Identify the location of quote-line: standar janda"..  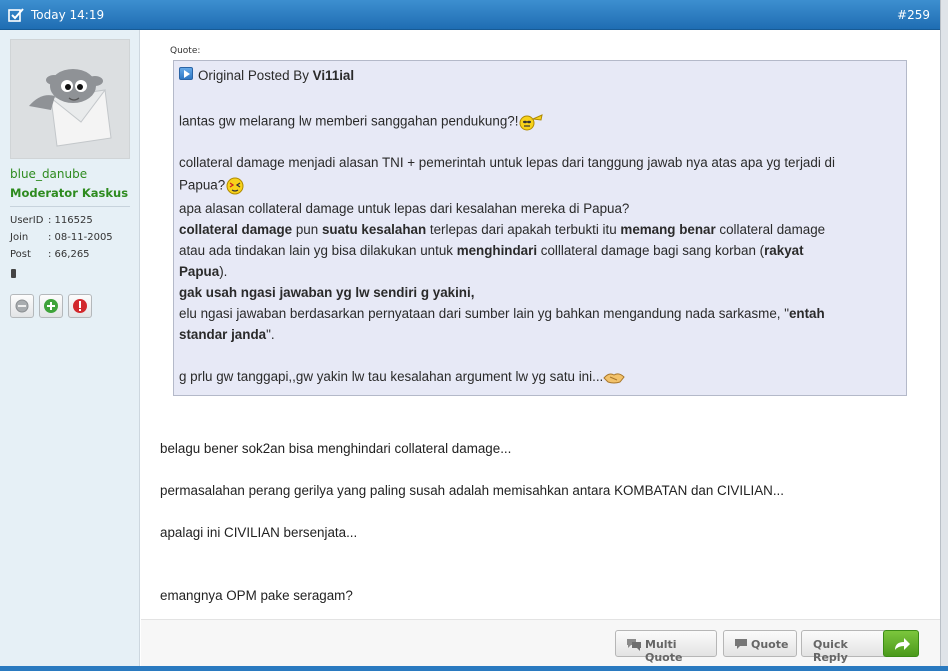
(227, 334).